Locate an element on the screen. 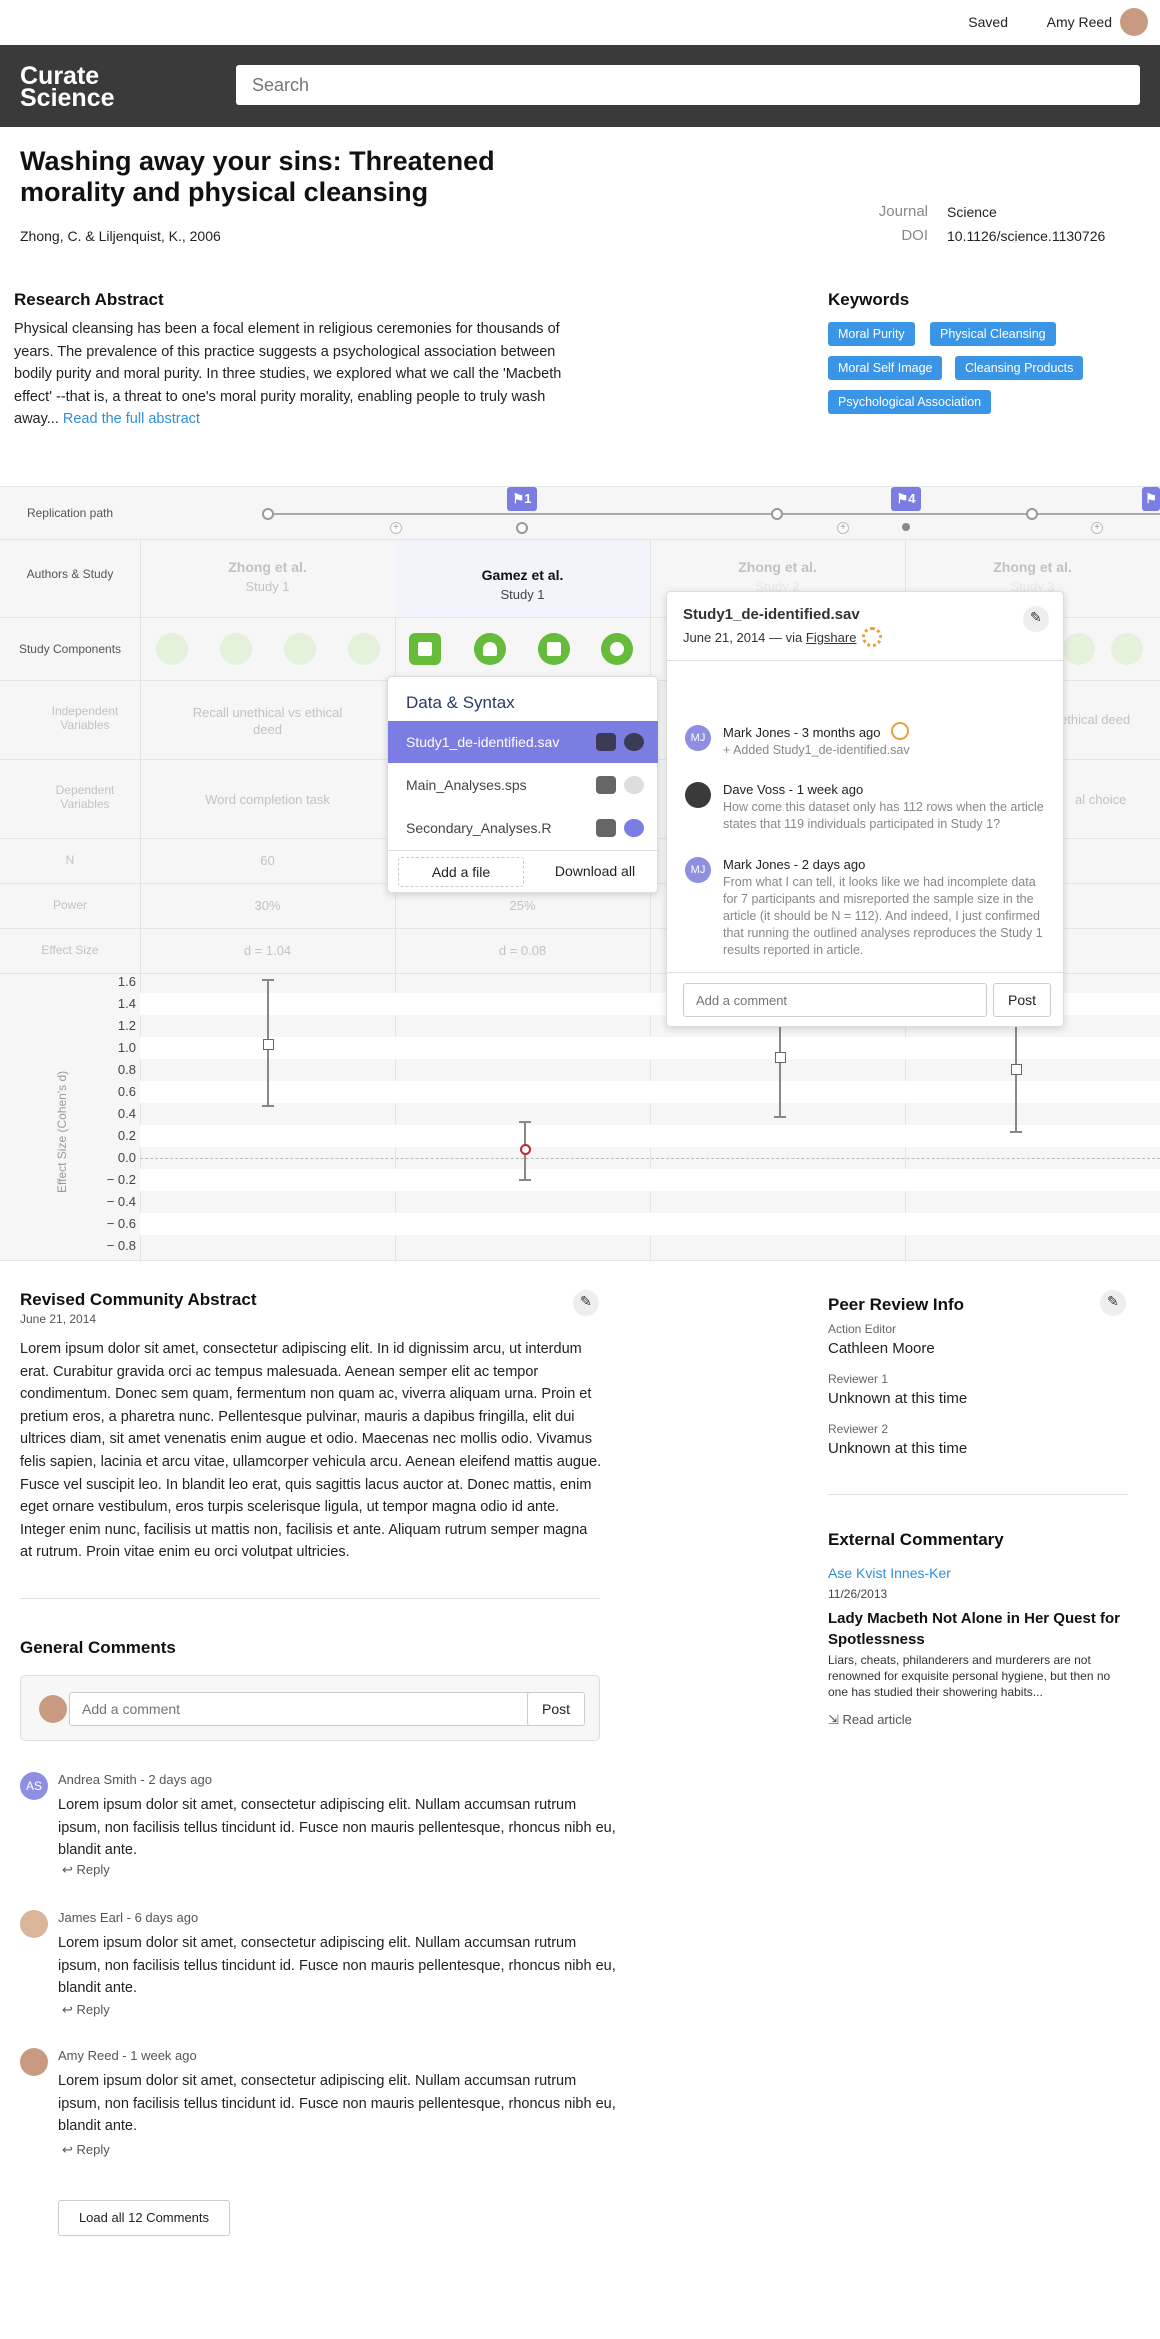 The height and width of the screenshot is (2339, 1160). y-tick-label: 1.2 is located at coordinates (126, 1025).